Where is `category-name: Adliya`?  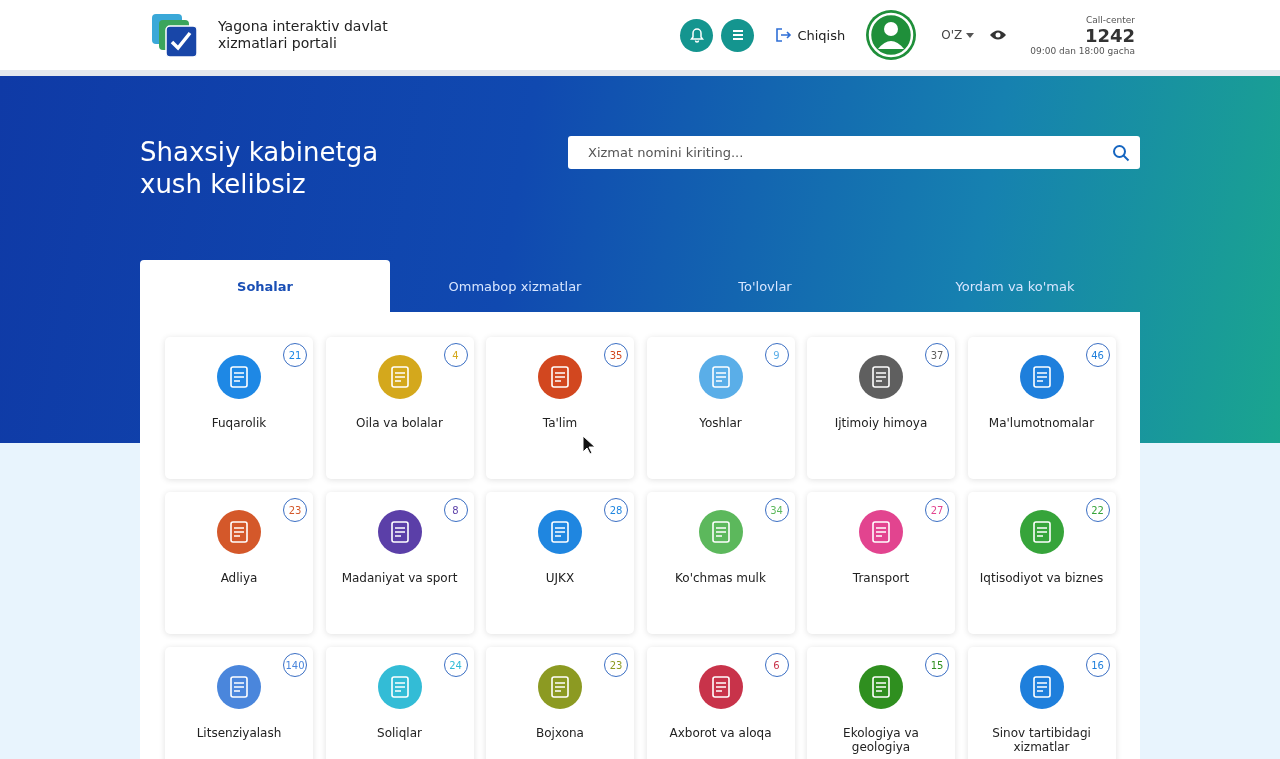
category-name: Adliya is located at coordinates (239, 578).